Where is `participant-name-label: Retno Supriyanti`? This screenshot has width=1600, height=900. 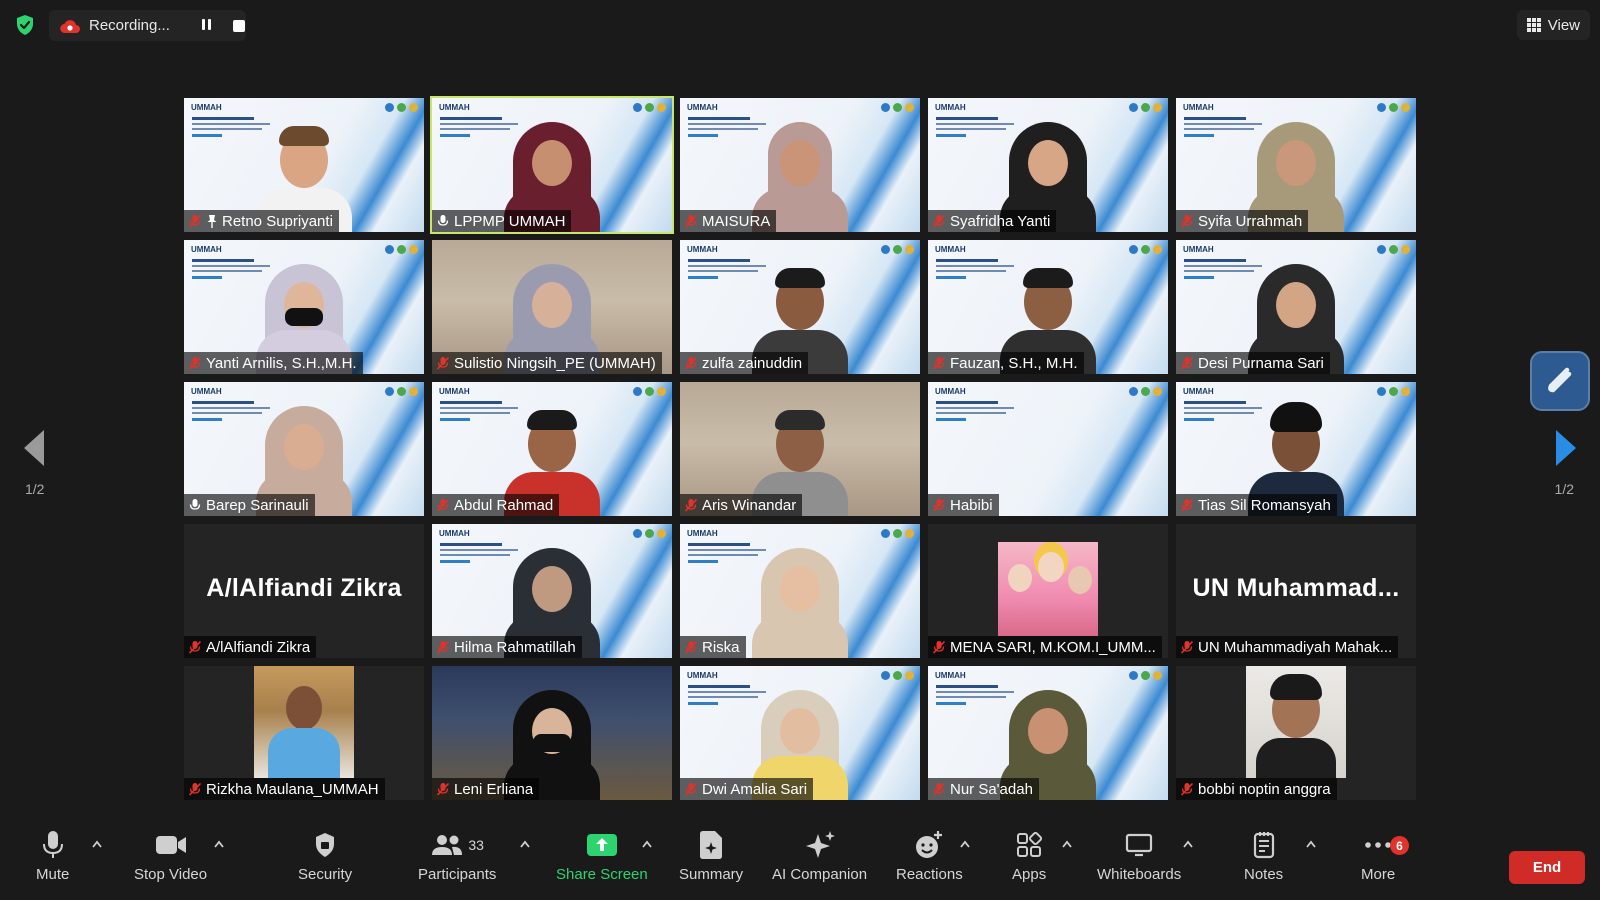
participant-name-label: Retno Supriyanti is located at coordinates (261, 221).